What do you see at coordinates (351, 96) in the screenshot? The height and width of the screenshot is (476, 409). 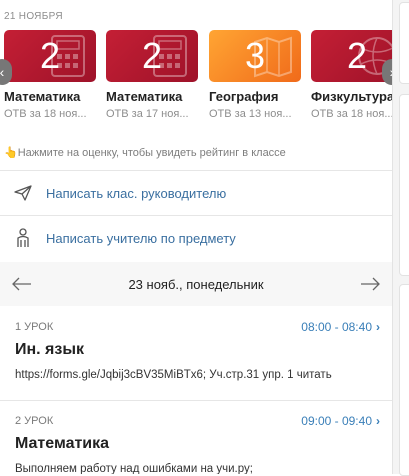 I see `grade-subject: Физкультура` at bounding box center [351, 96].